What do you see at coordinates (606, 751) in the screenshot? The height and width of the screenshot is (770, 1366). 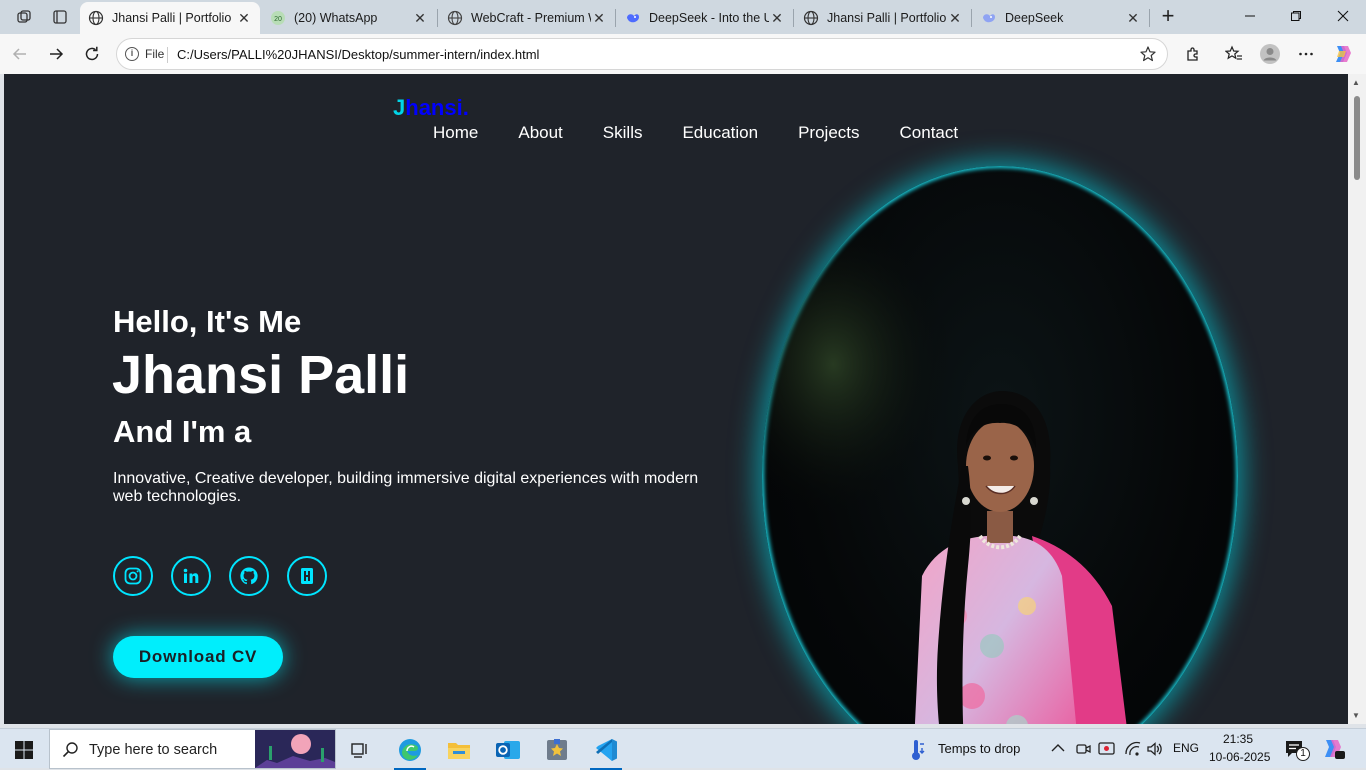 I see `vscode-icon` at bounding box center [606, 751].